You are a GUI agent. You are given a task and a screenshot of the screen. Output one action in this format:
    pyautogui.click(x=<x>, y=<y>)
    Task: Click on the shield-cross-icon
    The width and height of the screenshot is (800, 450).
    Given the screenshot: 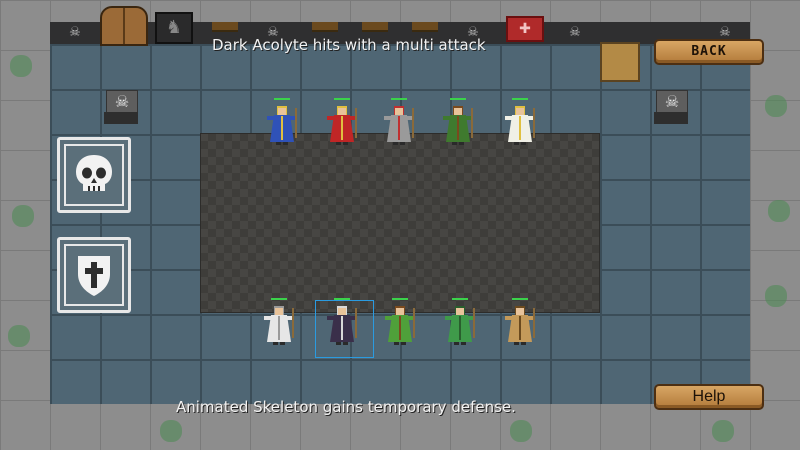 What is the action you would take?
    pyautogui.click(x=94, y=276)
    